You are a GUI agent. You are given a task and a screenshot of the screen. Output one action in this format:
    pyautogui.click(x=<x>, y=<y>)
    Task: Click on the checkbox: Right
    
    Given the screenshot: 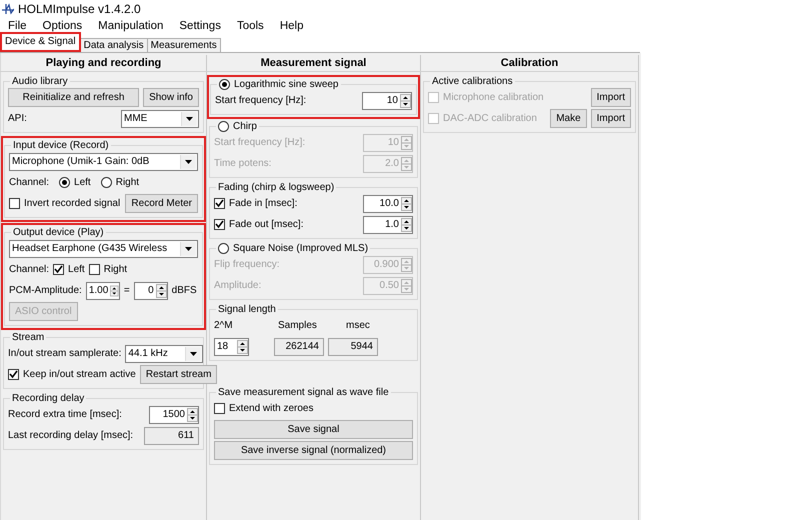 What is the action you would take?
    pyautogui.click(x=108, y=269)
    